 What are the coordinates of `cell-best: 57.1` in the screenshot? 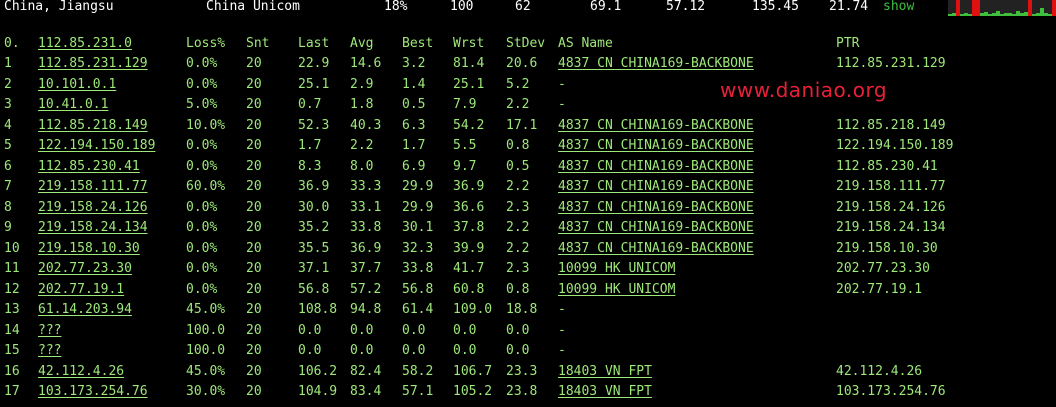 It's located at (418, 391).